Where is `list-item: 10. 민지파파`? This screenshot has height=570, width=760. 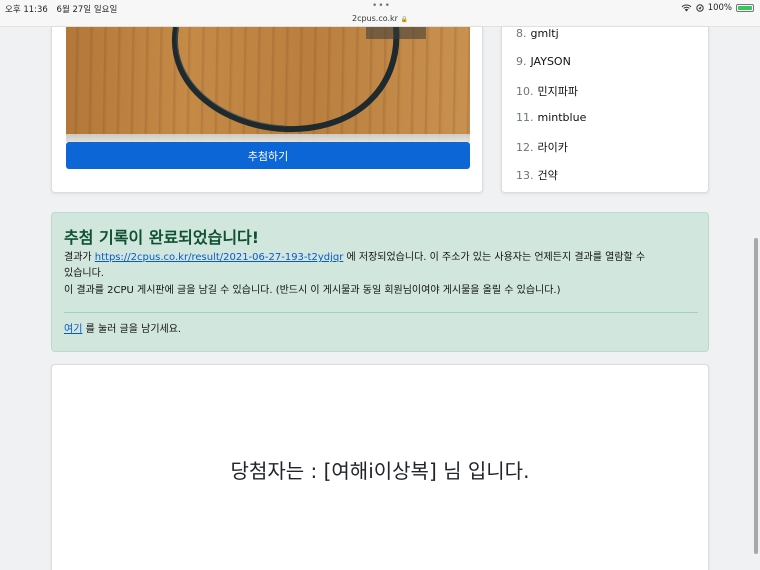 list-item: 10. 민지파파 is located at coordinates (547, 91).